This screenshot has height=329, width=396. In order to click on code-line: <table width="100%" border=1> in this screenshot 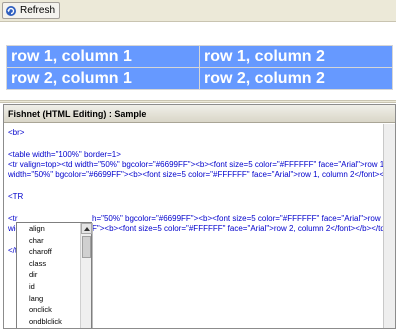, I will do `click(64, 154)`.